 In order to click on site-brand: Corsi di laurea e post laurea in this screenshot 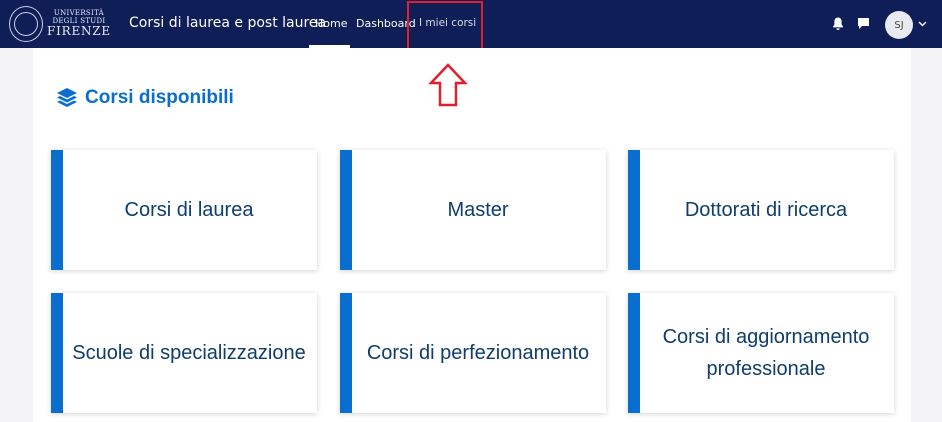, I will do `click(227, 23)`.